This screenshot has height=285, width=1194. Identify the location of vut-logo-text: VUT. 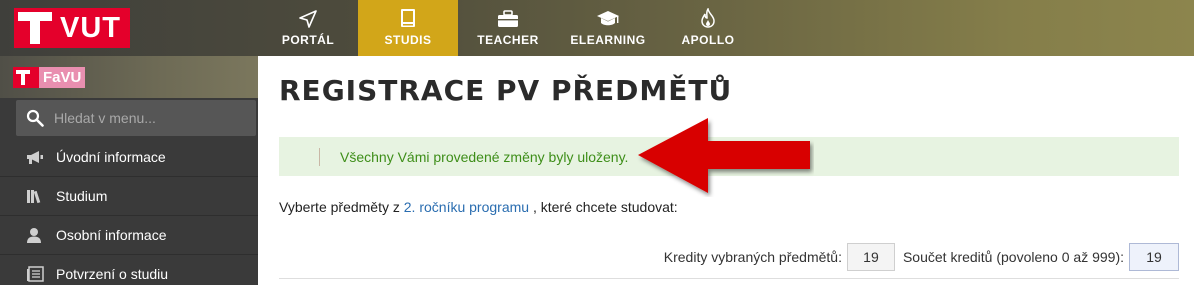
(90, 27).